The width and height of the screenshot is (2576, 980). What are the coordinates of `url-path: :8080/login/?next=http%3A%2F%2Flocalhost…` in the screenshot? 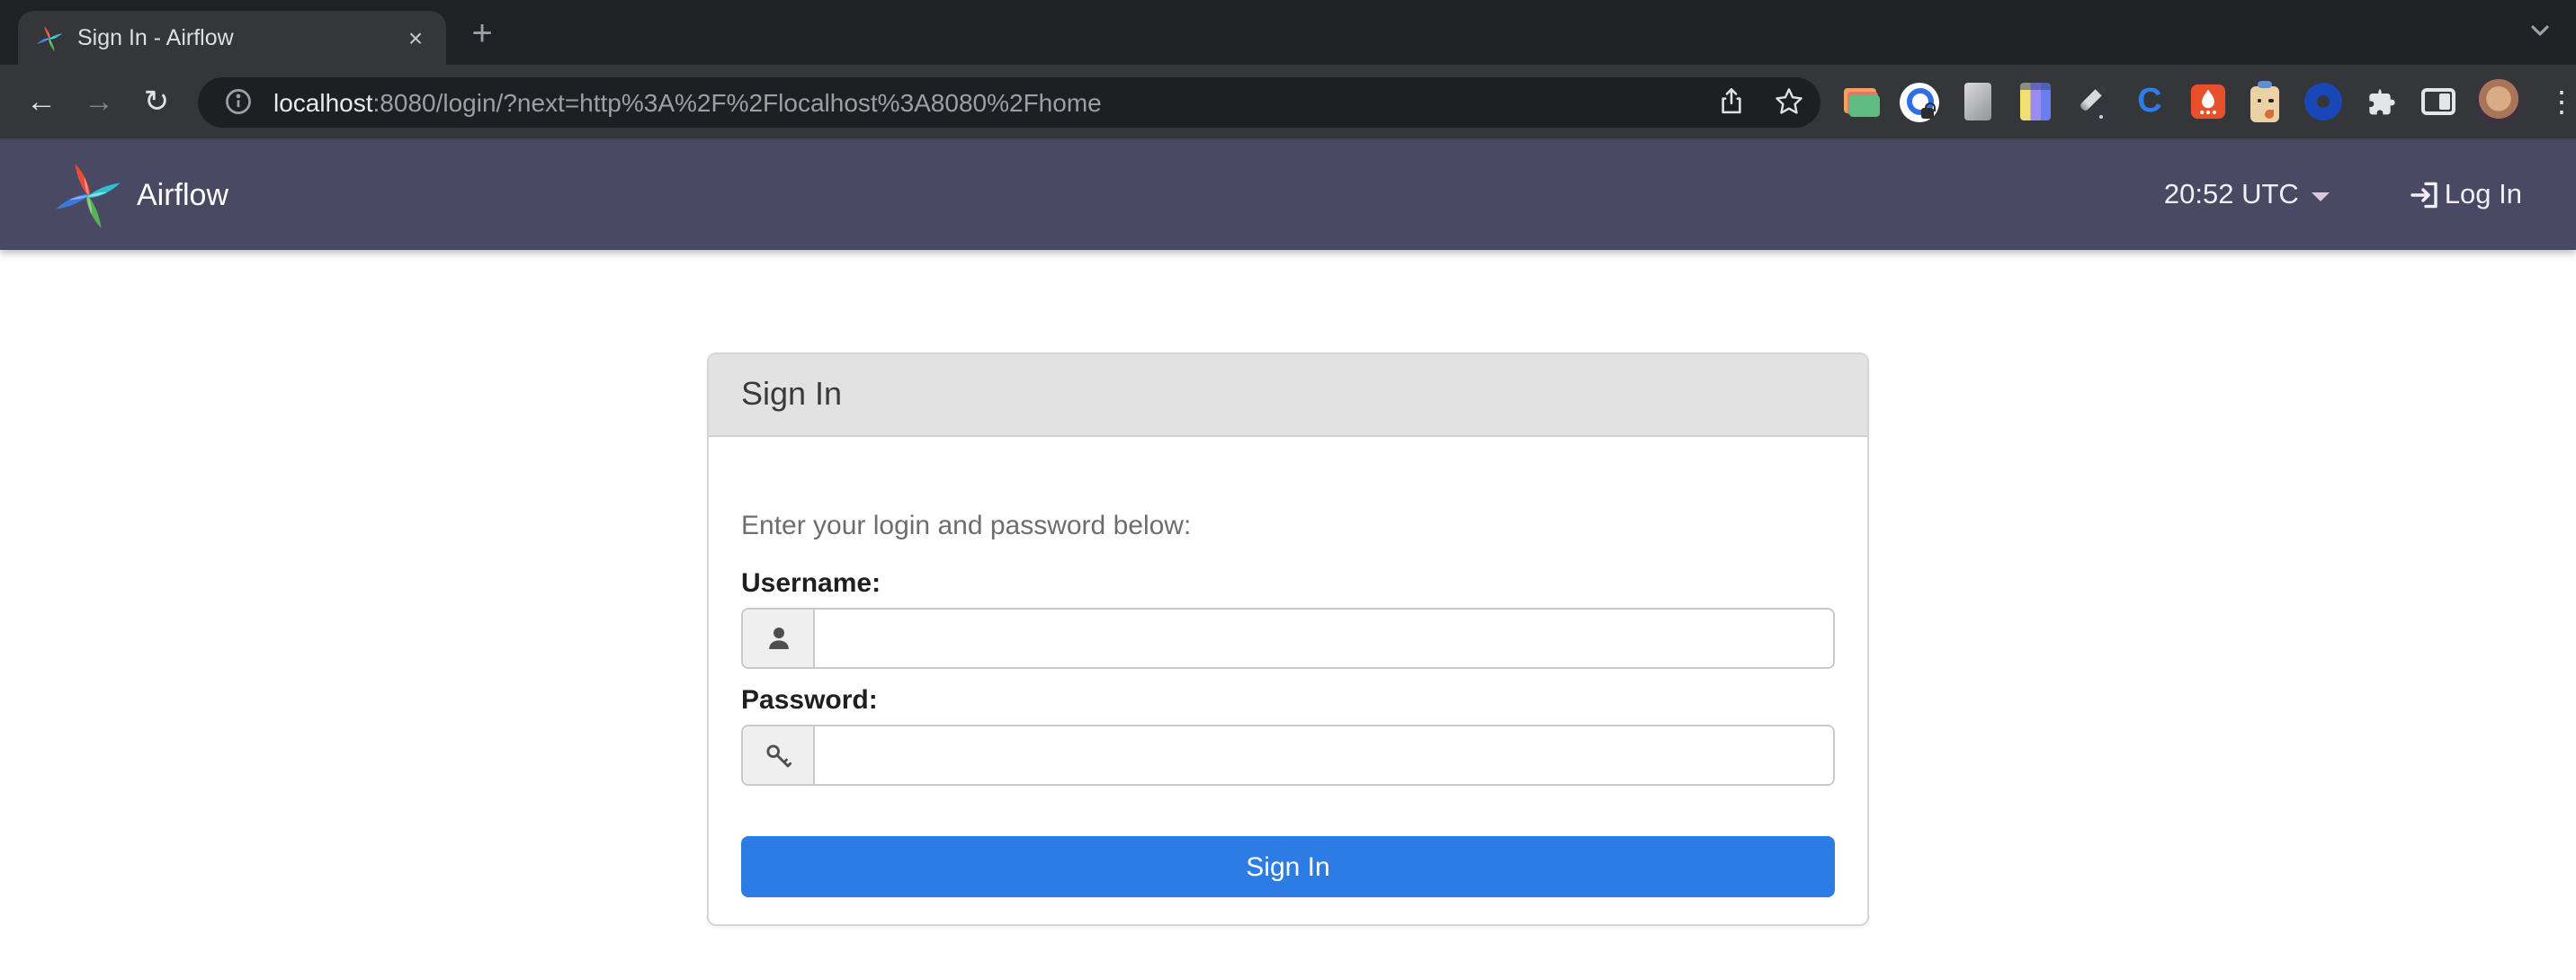 It's located at (737, 101).